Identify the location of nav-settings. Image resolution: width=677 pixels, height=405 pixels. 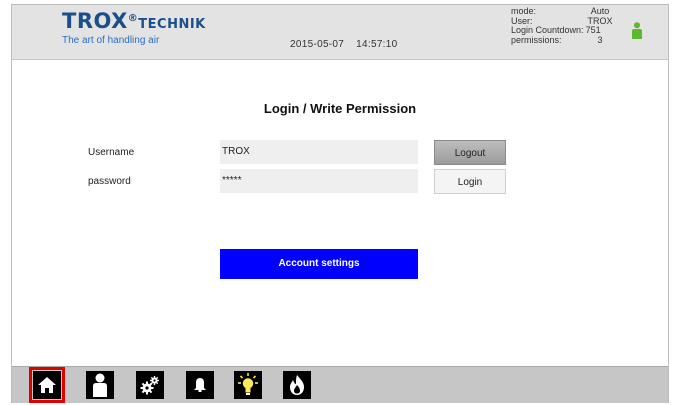
(150, 385).